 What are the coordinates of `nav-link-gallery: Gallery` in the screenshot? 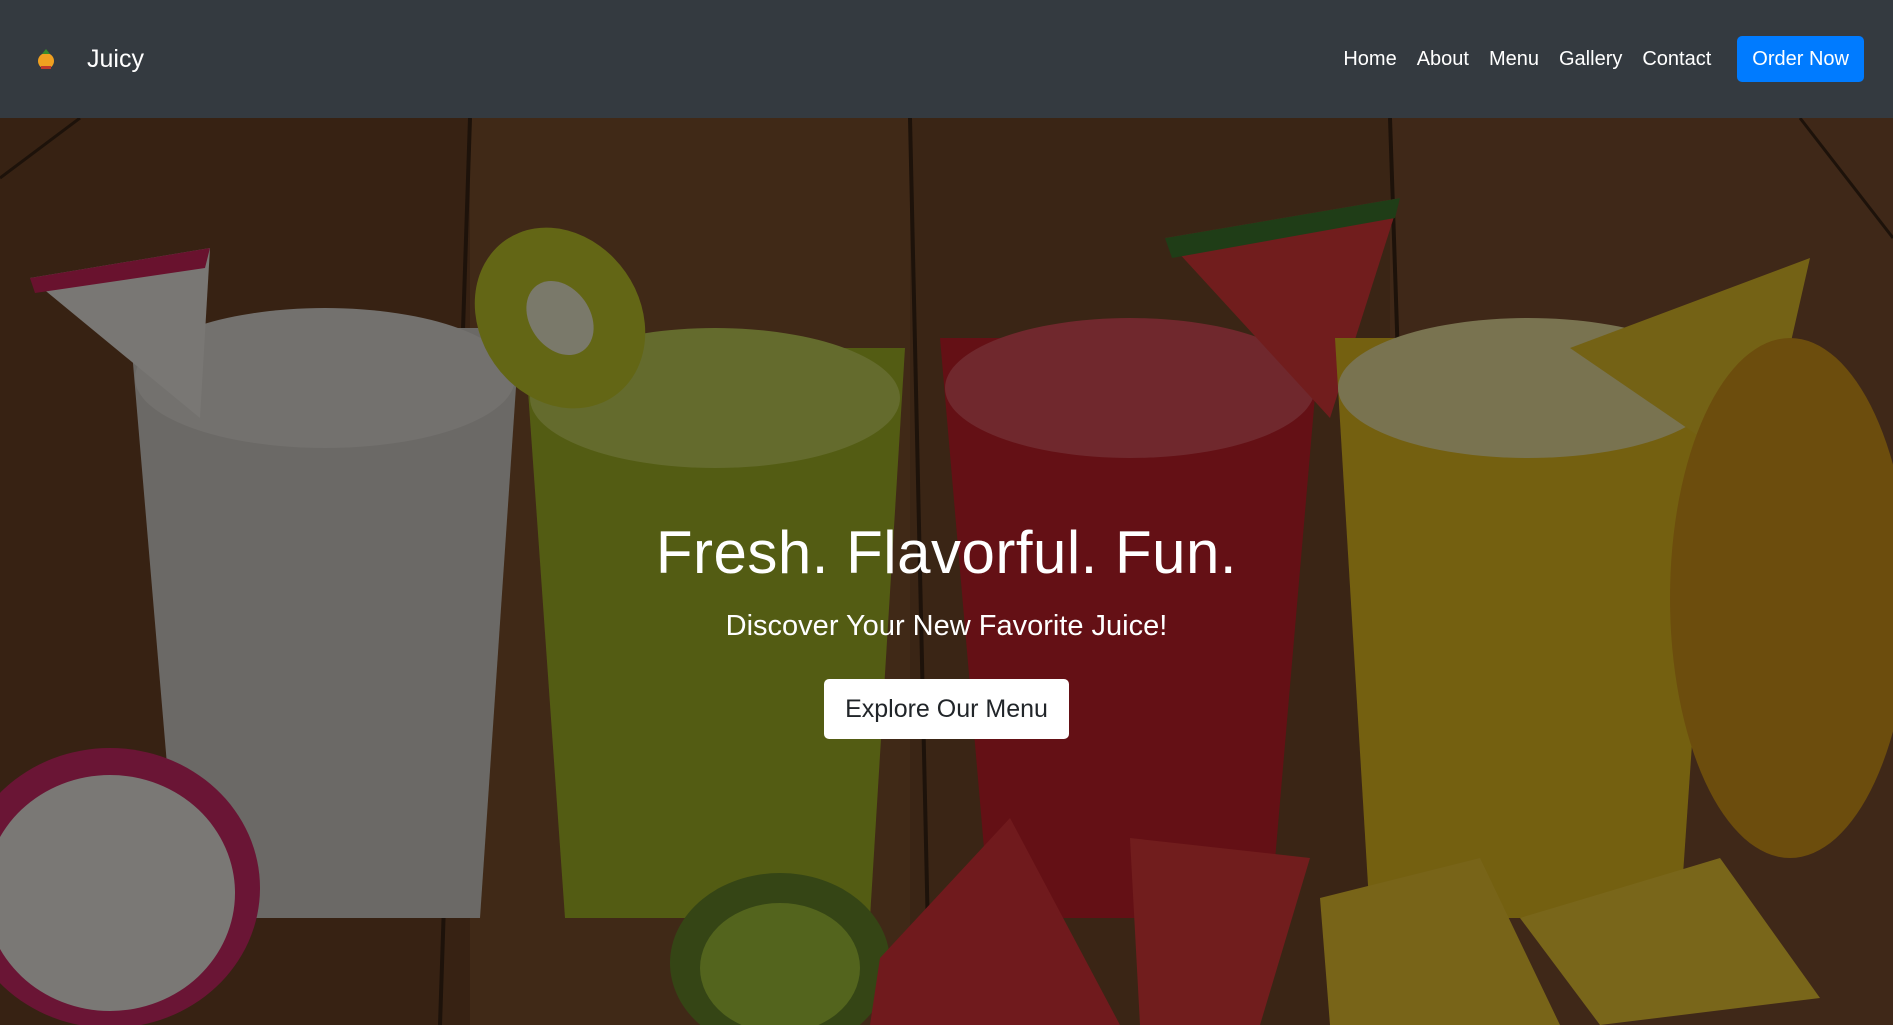 It's located at (1590, 59).